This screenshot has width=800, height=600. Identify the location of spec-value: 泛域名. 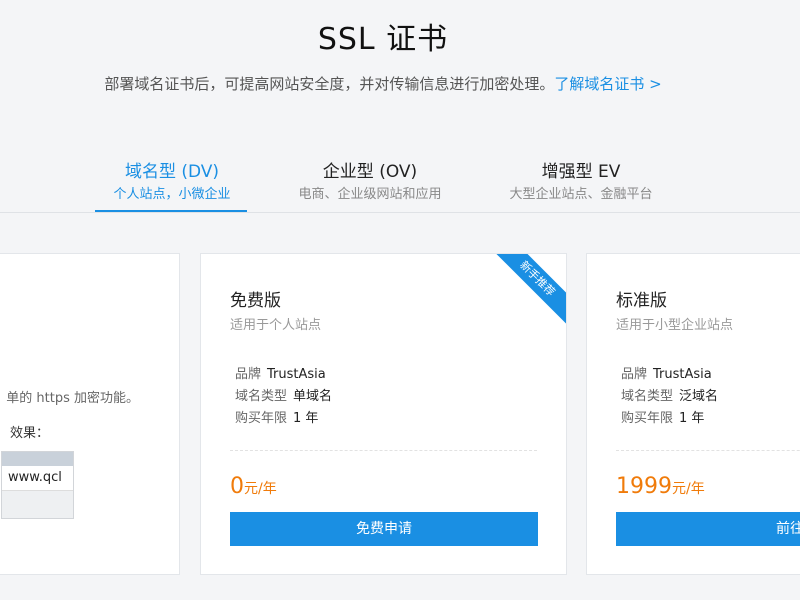
(699, 396).